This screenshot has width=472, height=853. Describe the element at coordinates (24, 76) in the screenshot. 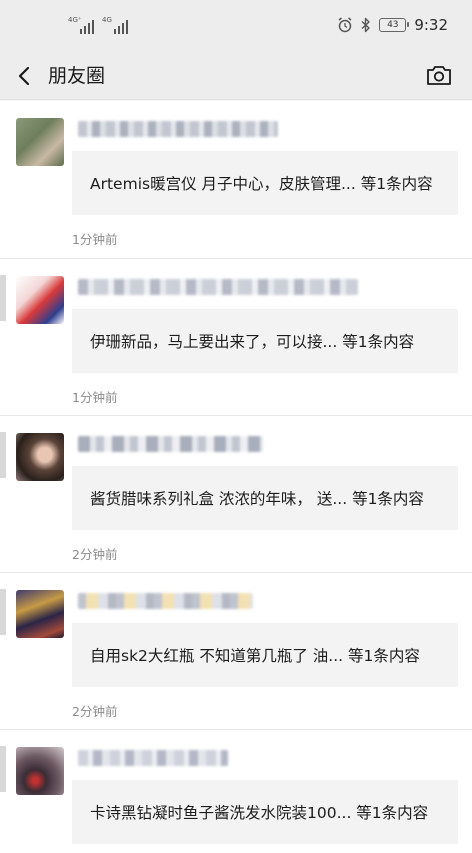

I see `back-icon` at that location.